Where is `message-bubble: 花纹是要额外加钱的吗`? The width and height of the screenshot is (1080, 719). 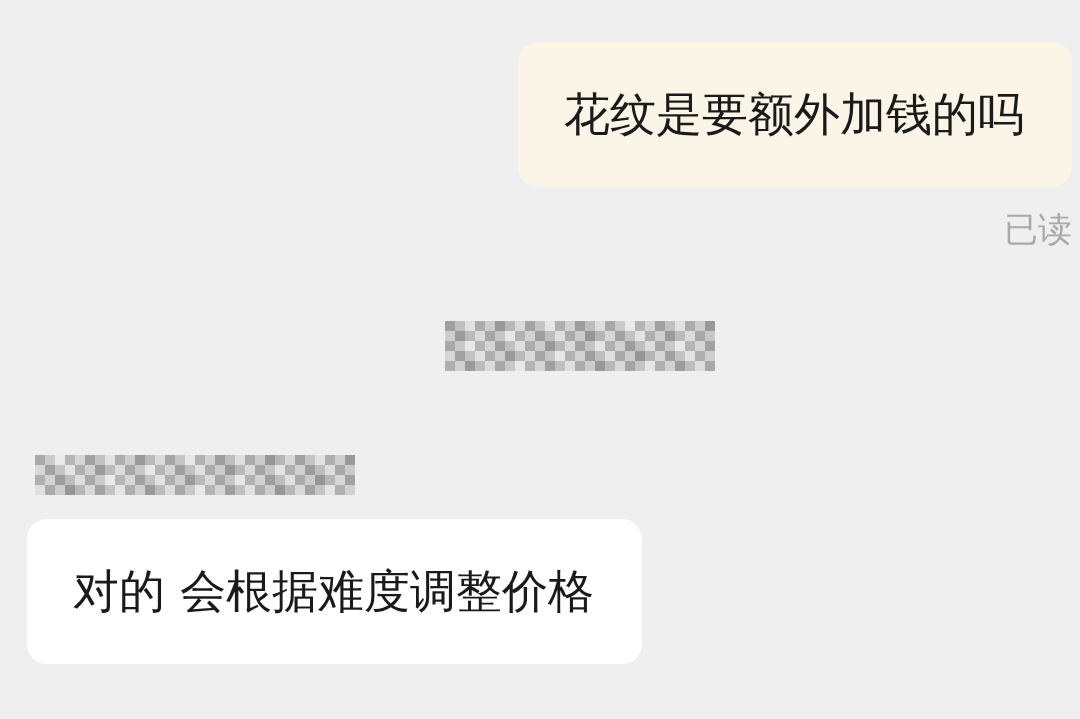 message-bubble: 花纹是要额外加钱的吗 is located at coordinates (795, 115).